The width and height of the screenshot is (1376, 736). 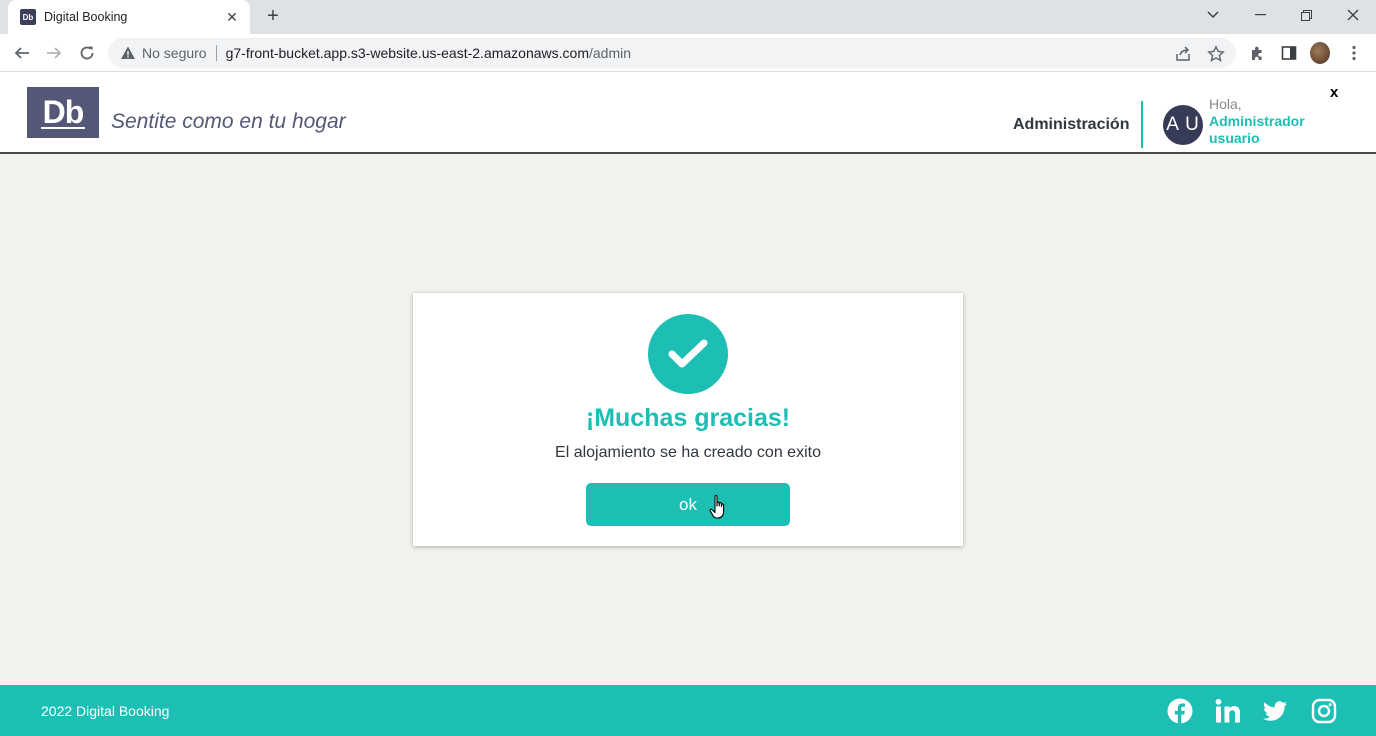 What do you see at coordinates (232, 17) in the screenshot?
I see `tab-close-icon: ✕` at bounding box center [232, 17].